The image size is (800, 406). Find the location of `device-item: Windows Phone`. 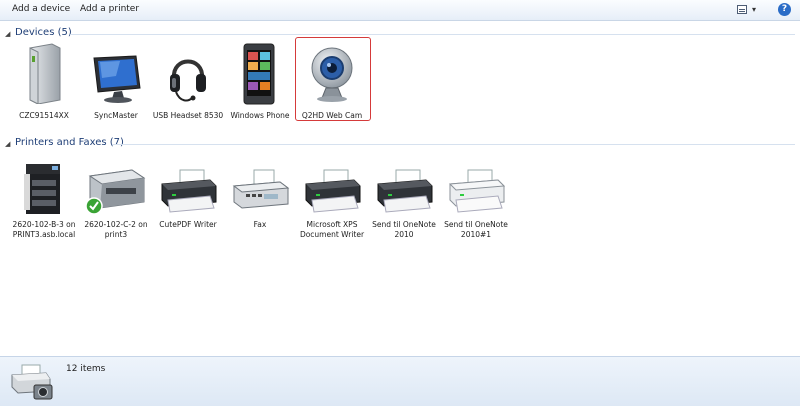

device-item: Windows Phone is located at coordinates (260, 82).